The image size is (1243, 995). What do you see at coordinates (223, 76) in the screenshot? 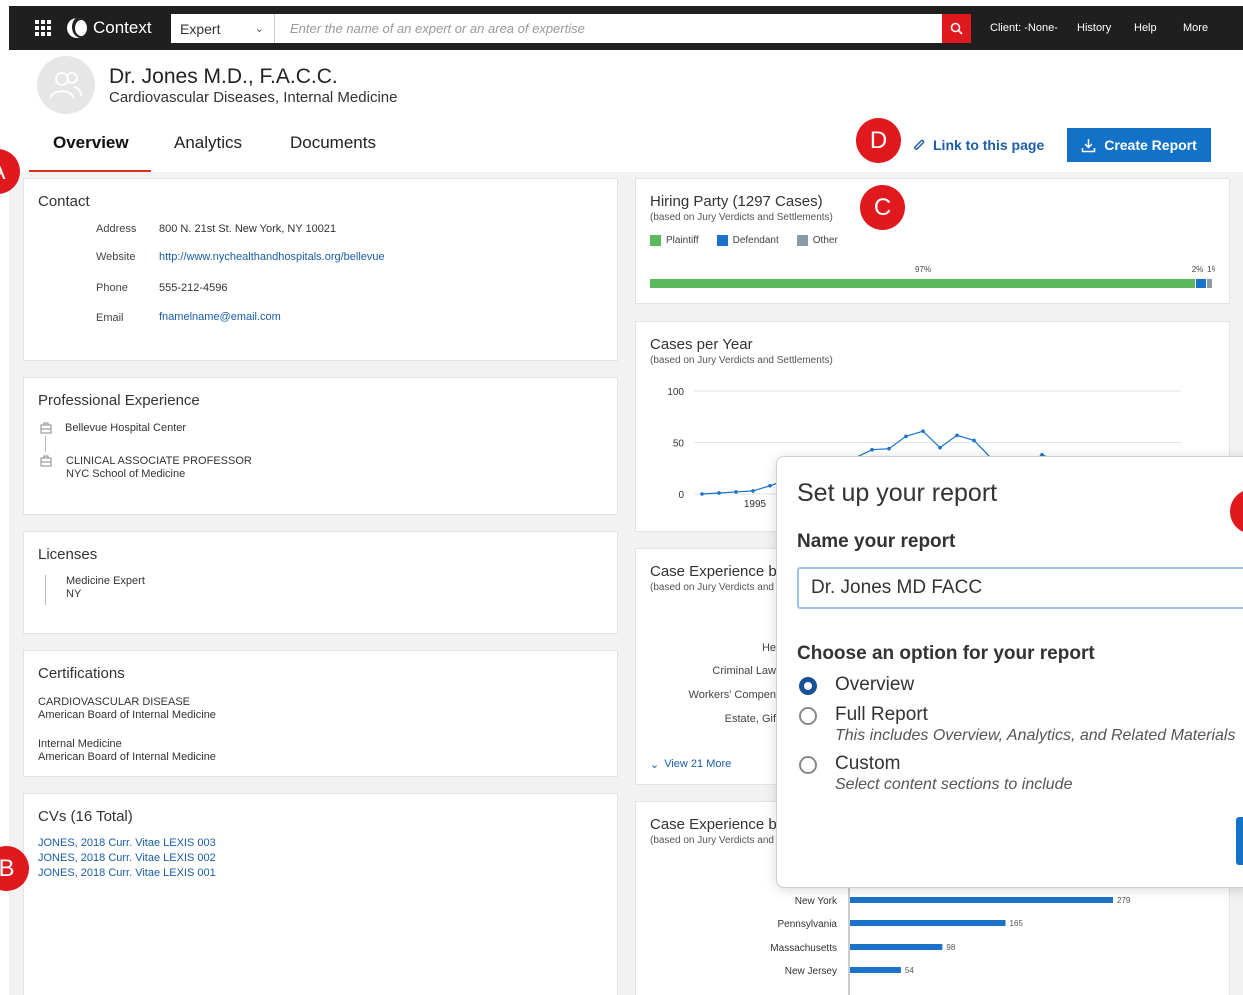
I see `profile-name: Dr. Jones M.D., F.A.C.C.` at bounding box center [223, 76].